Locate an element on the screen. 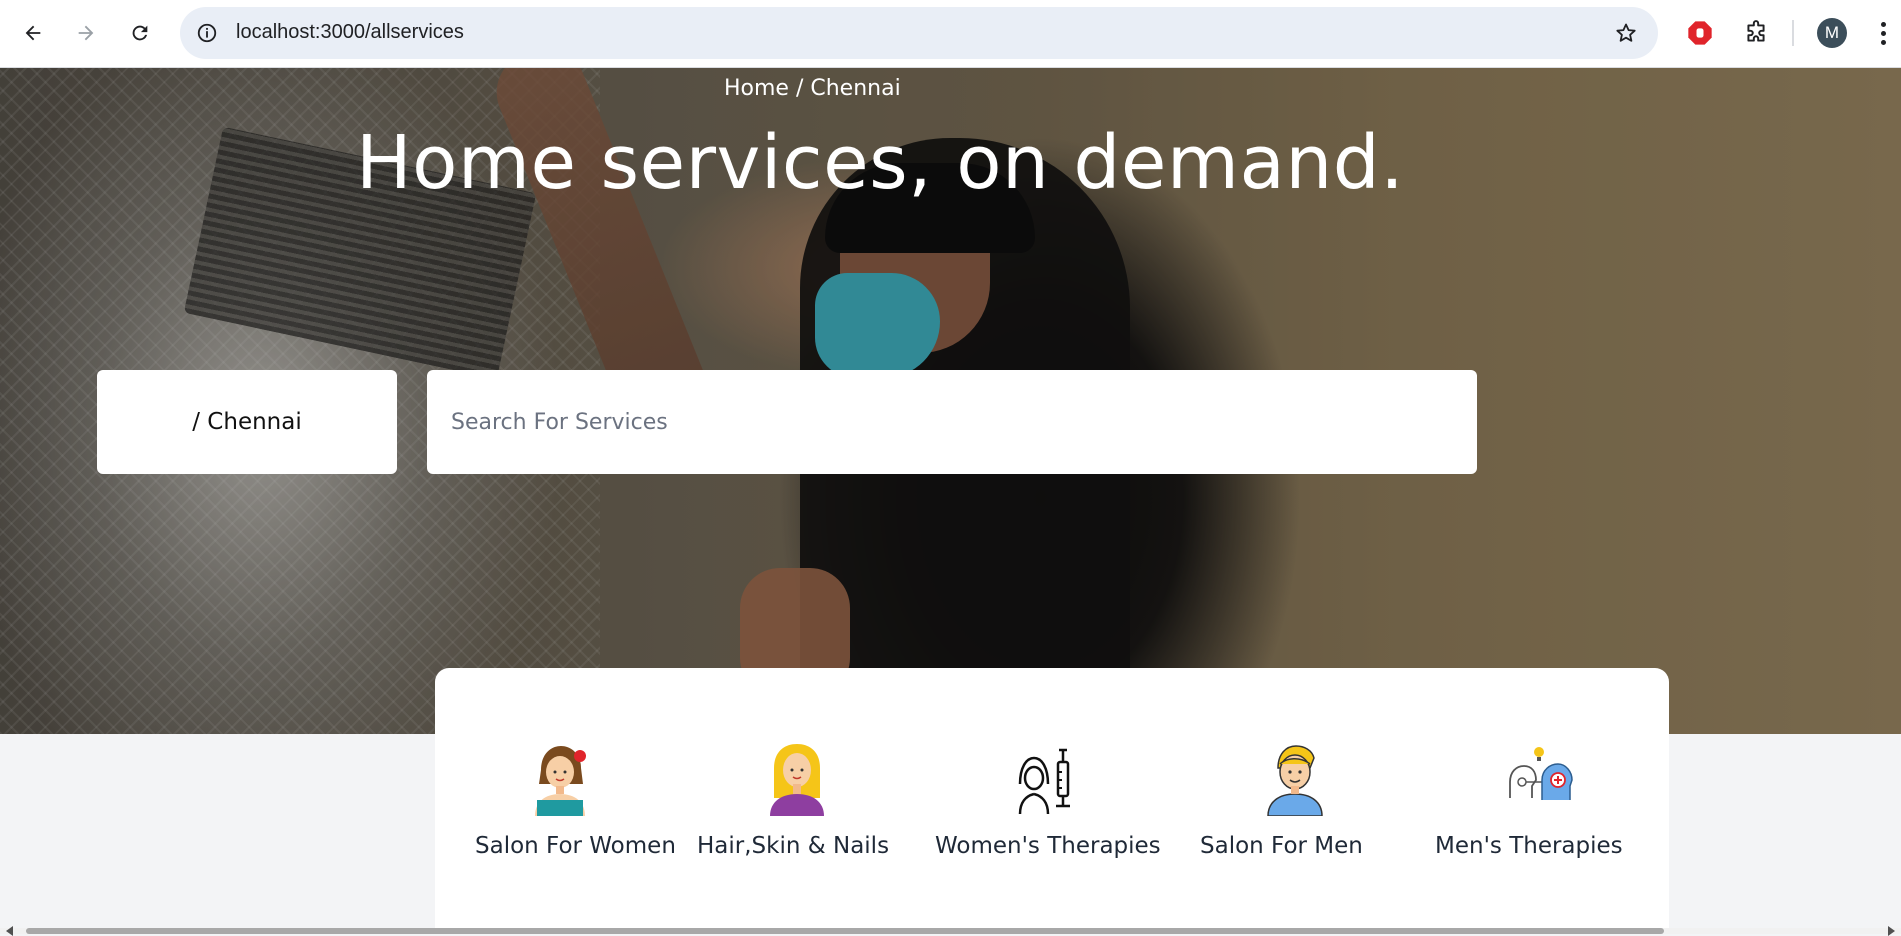 The width and height of the screenshot is (1901, 936). arrow-right-icon is located at coordinates (86, 33).